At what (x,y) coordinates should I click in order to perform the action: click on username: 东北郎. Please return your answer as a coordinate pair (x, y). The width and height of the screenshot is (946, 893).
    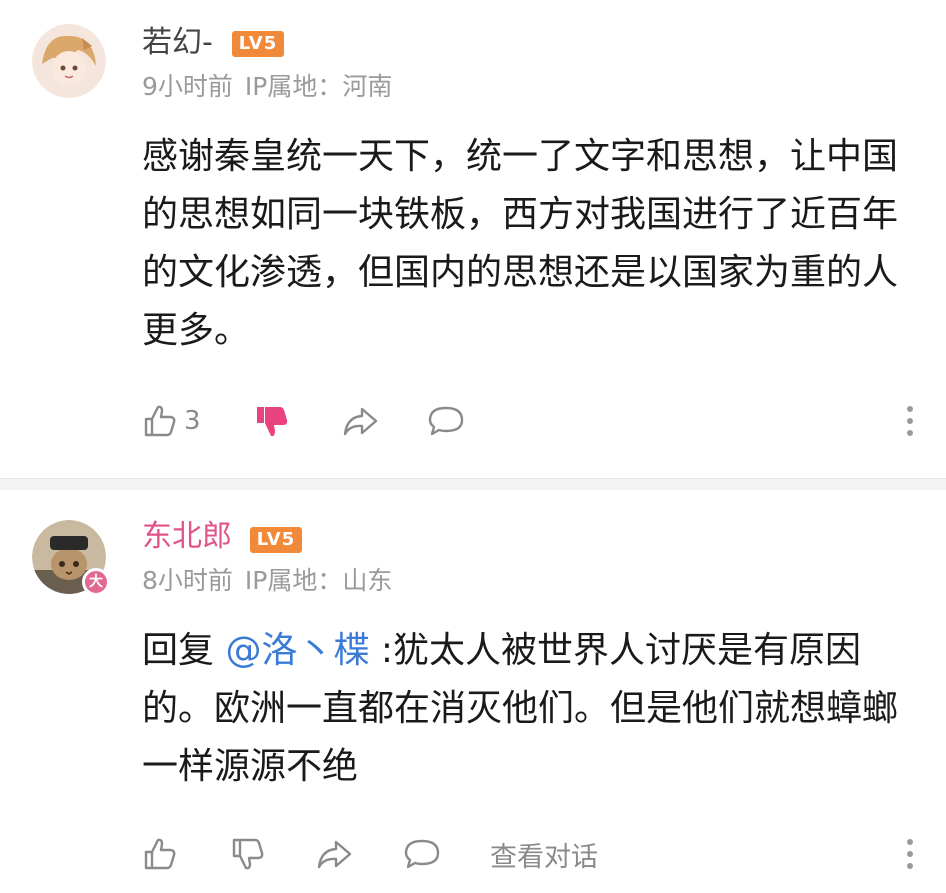
    Looking at the image, I should click on (187, 537).